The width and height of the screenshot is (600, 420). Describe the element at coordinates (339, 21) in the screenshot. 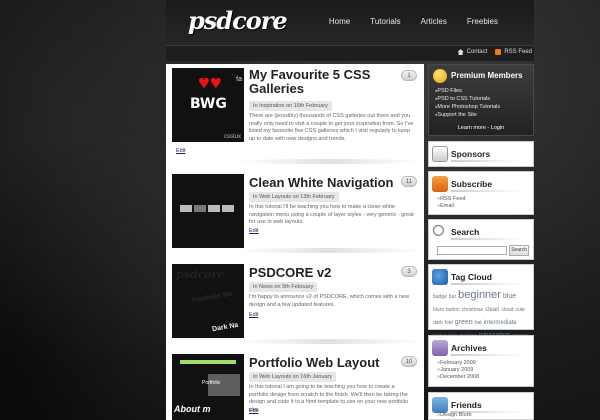

I see `nav-home: Home` at that location.